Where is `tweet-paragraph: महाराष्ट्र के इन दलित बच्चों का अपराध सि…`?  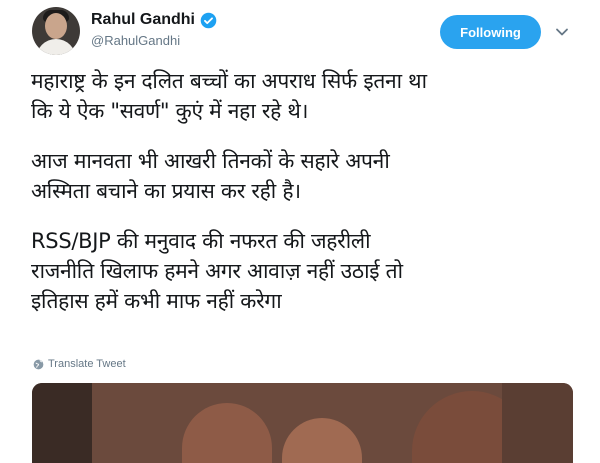 tweet-paragraph: महाराष्ट्र के इन दलित बच्चों का अपराध सि… is located at coordinates (229, 96).